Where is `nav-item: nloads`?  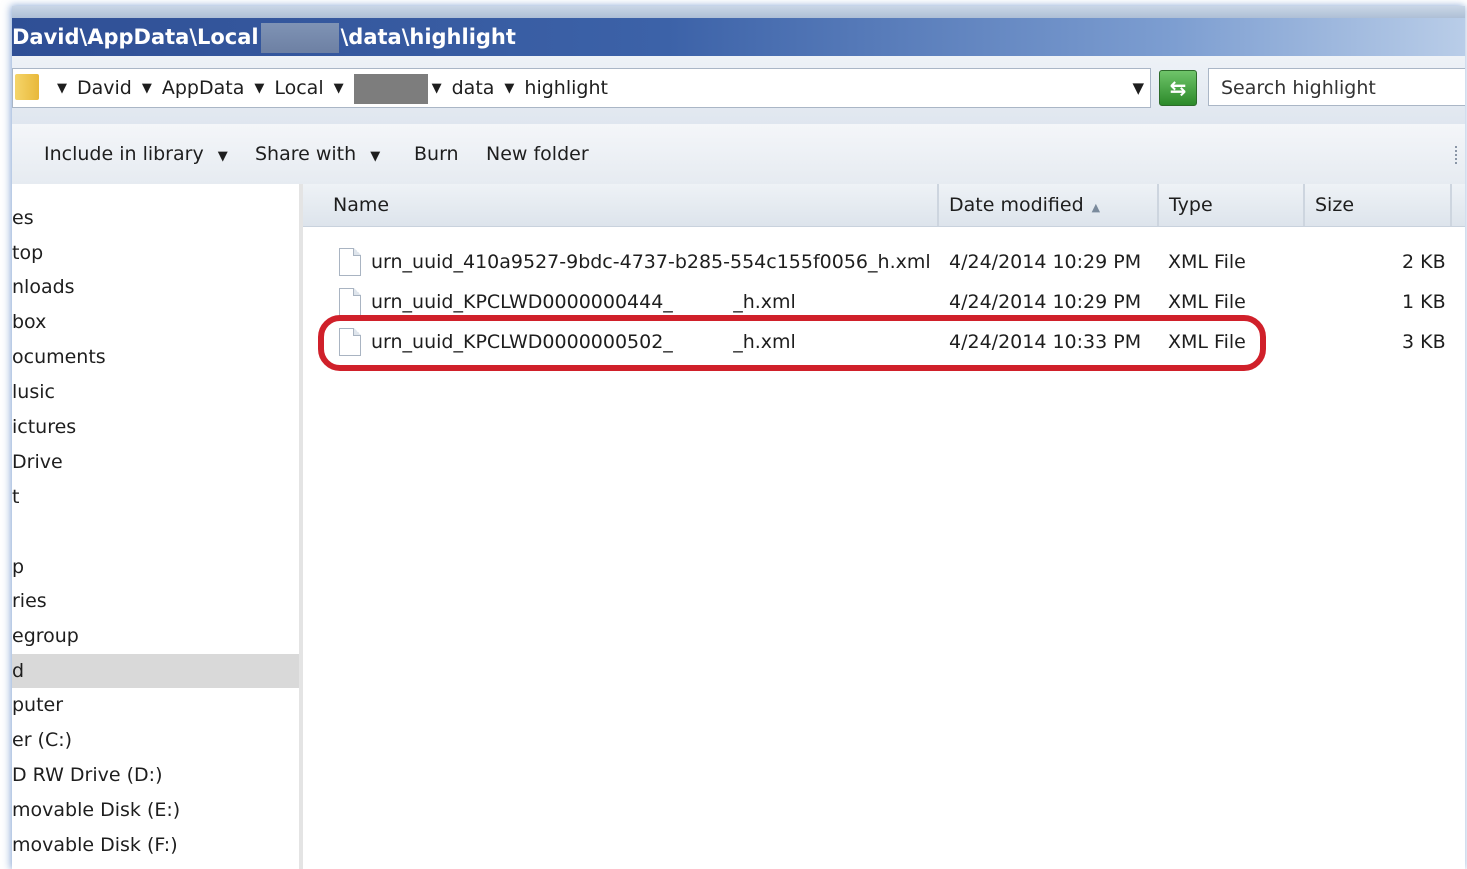 nav-item: nloads is located at coordinates (155, 287).